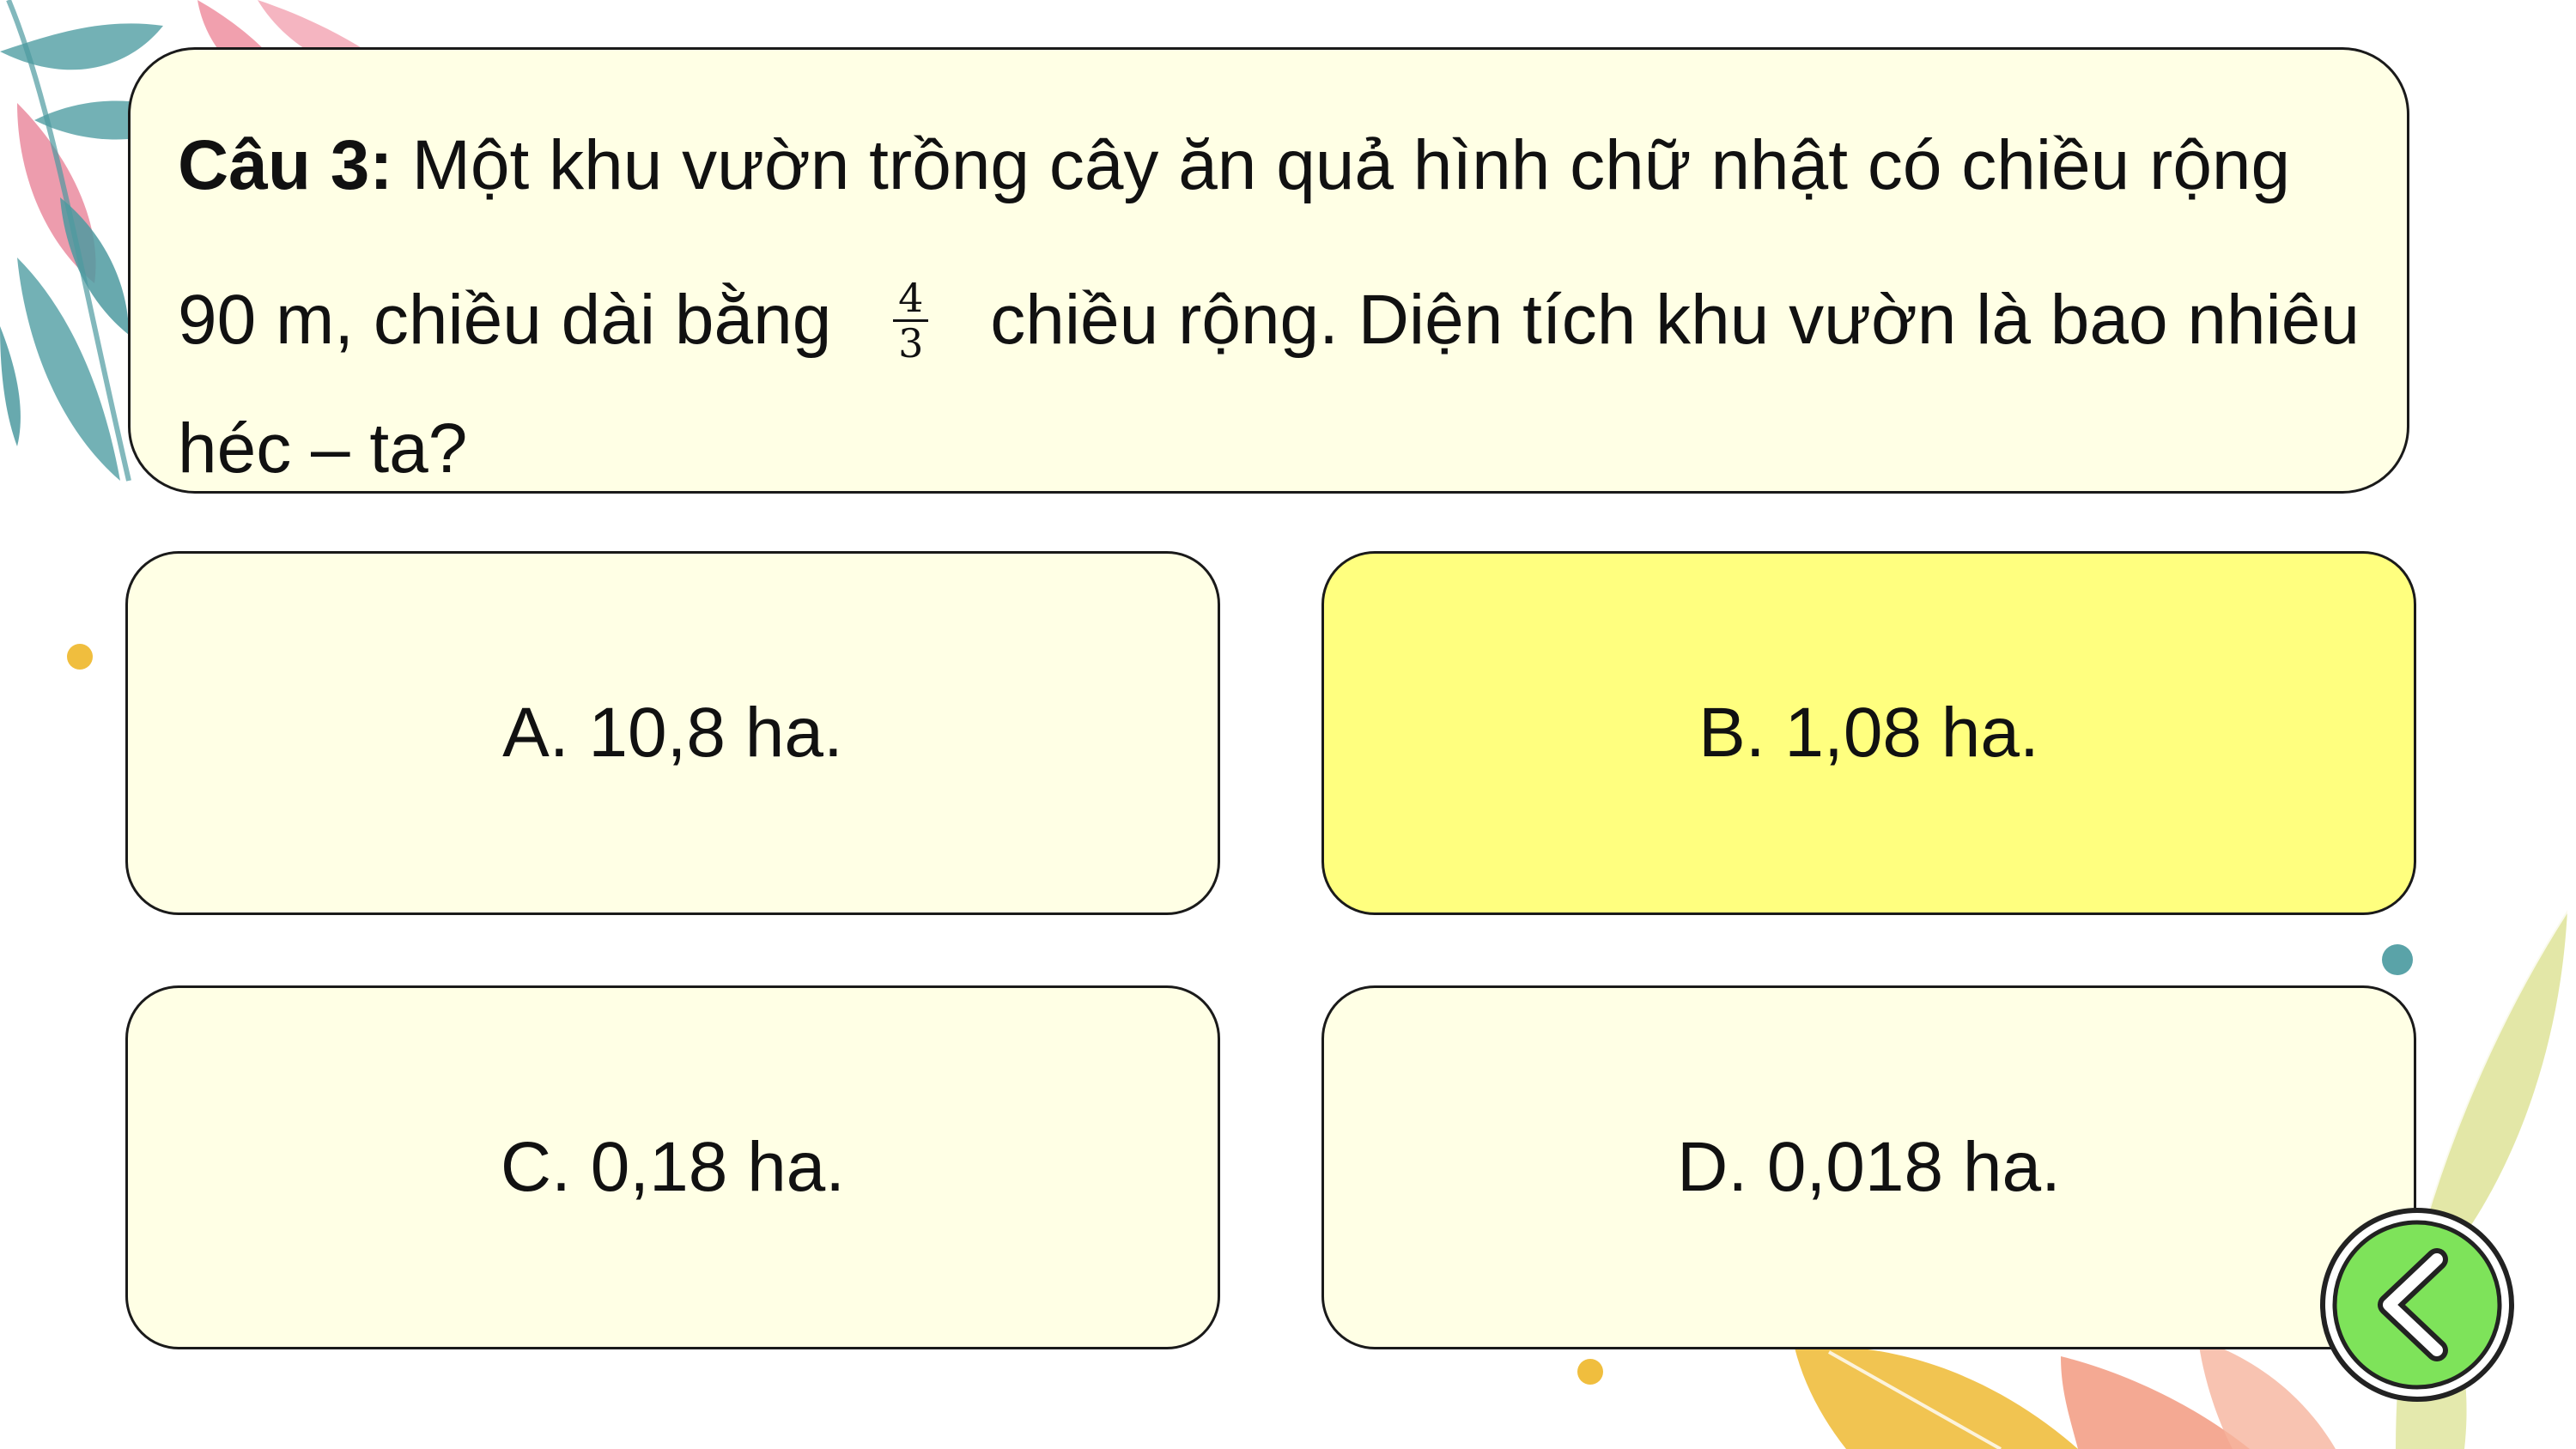 The image size is (2576, 1449). I want to click on answer-option-d-label: D. 0,018 ha., so click(1869, 1167).